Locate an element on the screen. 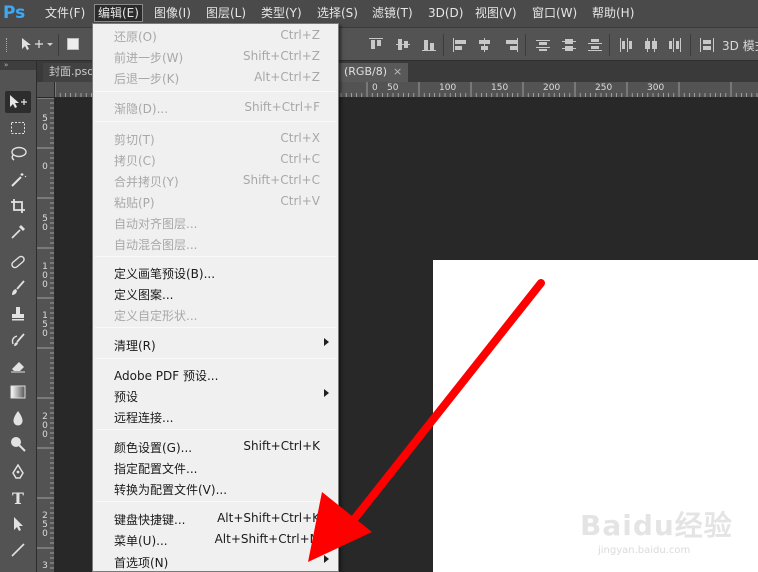 The height and width of the screenshot is (572, 758). menu-help: 帮助(H) is located at coordinates (613, 13).